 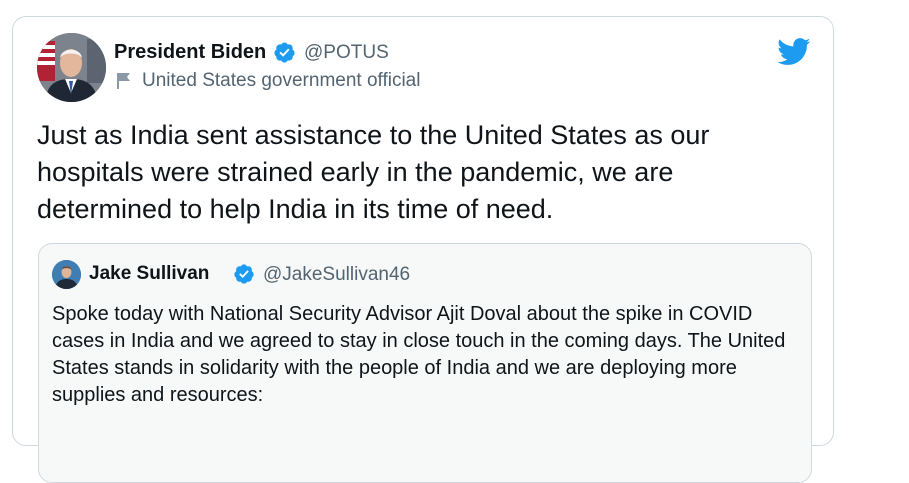 What do you see at coordinates (71, 67) in the screenshot?
I see `author-avatar` at bounding box center [71, 67].